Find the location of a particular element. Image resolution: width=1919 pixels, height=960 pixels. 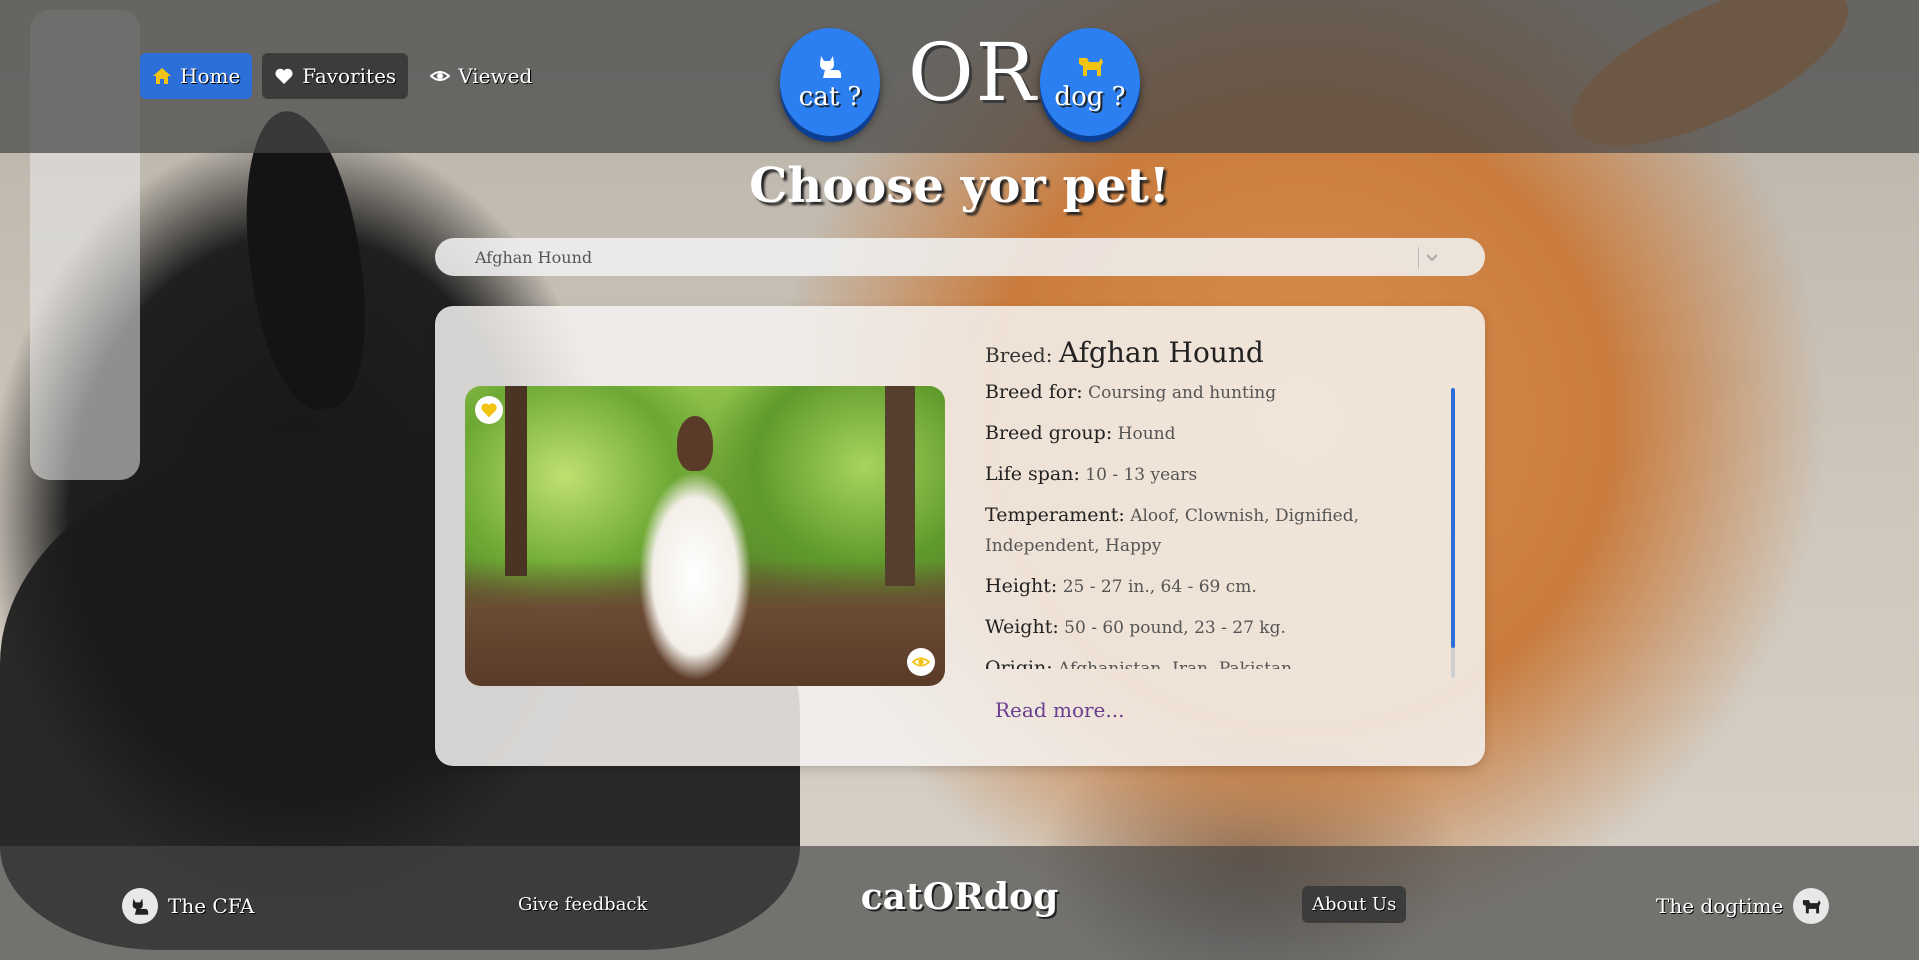

select-divider is located at coordinates (1418, 258).